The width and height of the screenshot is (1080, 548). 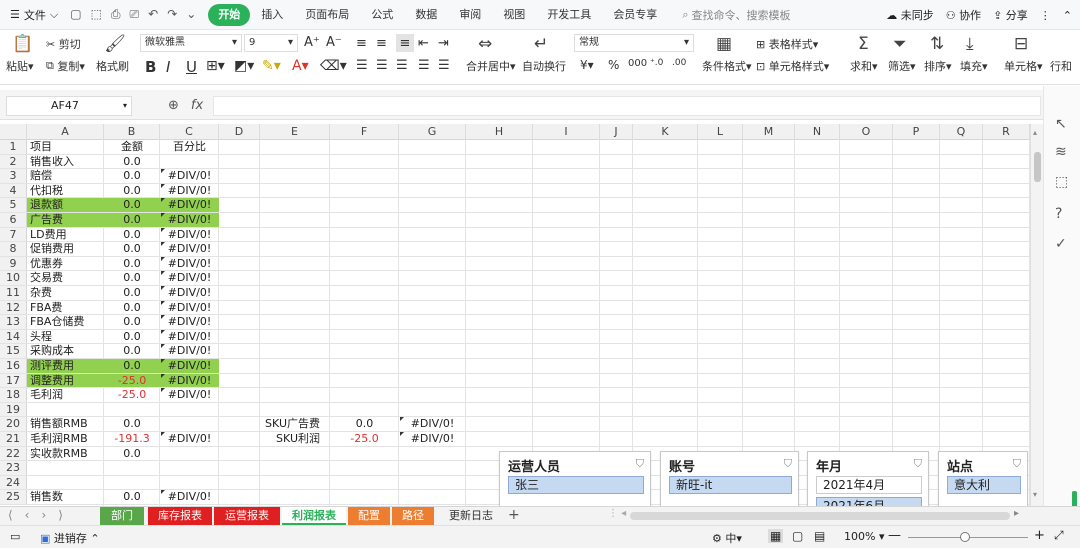 I want to click on normal-view-icon: ▦, so click(x=776, y=536).